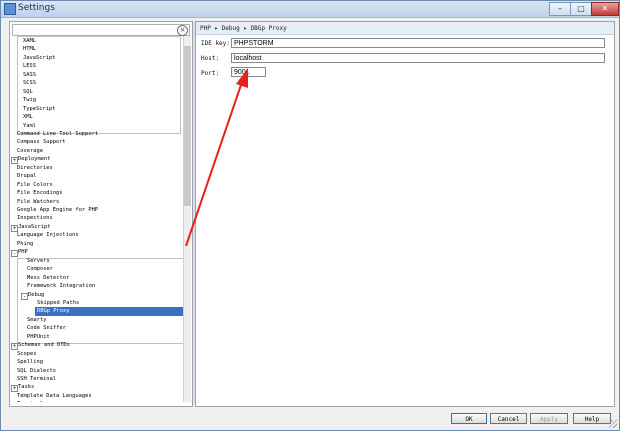 The width and height of the screenshot is (620, 431). What do you see at coordinates (48, 235) in the screenshot?
I see `tree-item-label: Language Injections` at bounding box center [48, 235].